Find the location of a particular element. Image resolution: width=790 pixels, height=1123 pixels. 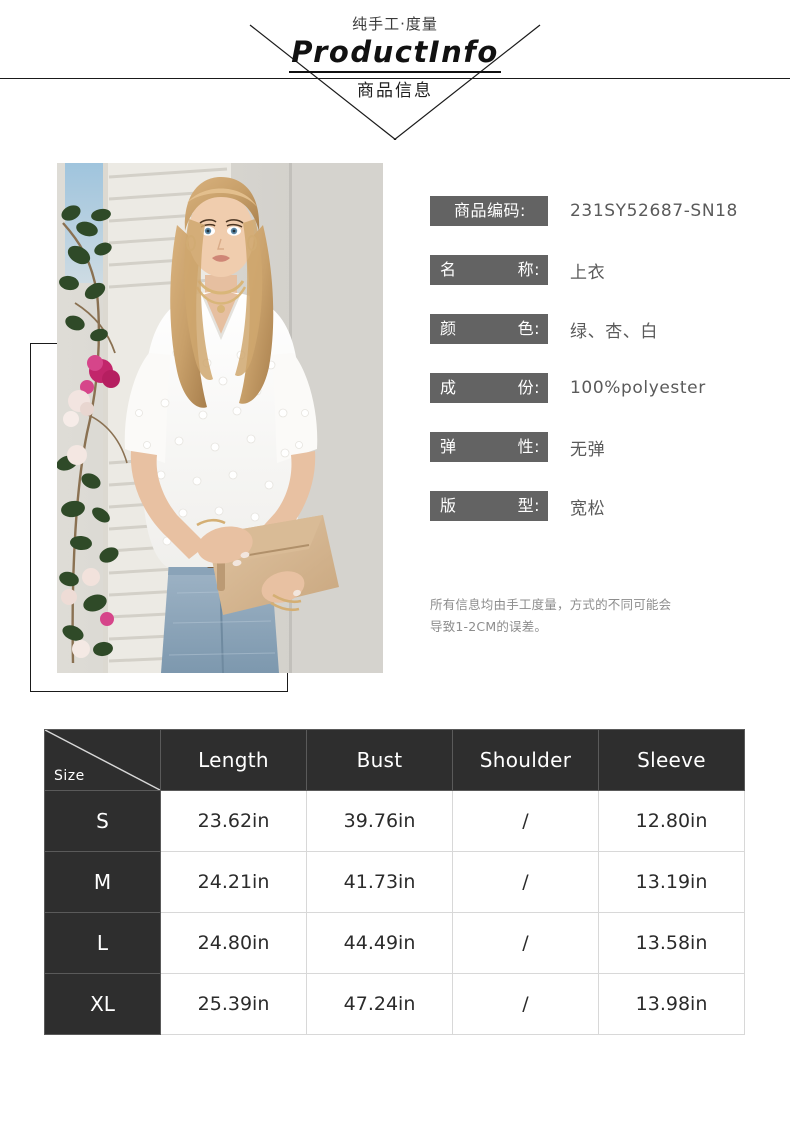

spec-row-color: 颜 色: 绿、杏、白 is located at coordinates (605, 329).